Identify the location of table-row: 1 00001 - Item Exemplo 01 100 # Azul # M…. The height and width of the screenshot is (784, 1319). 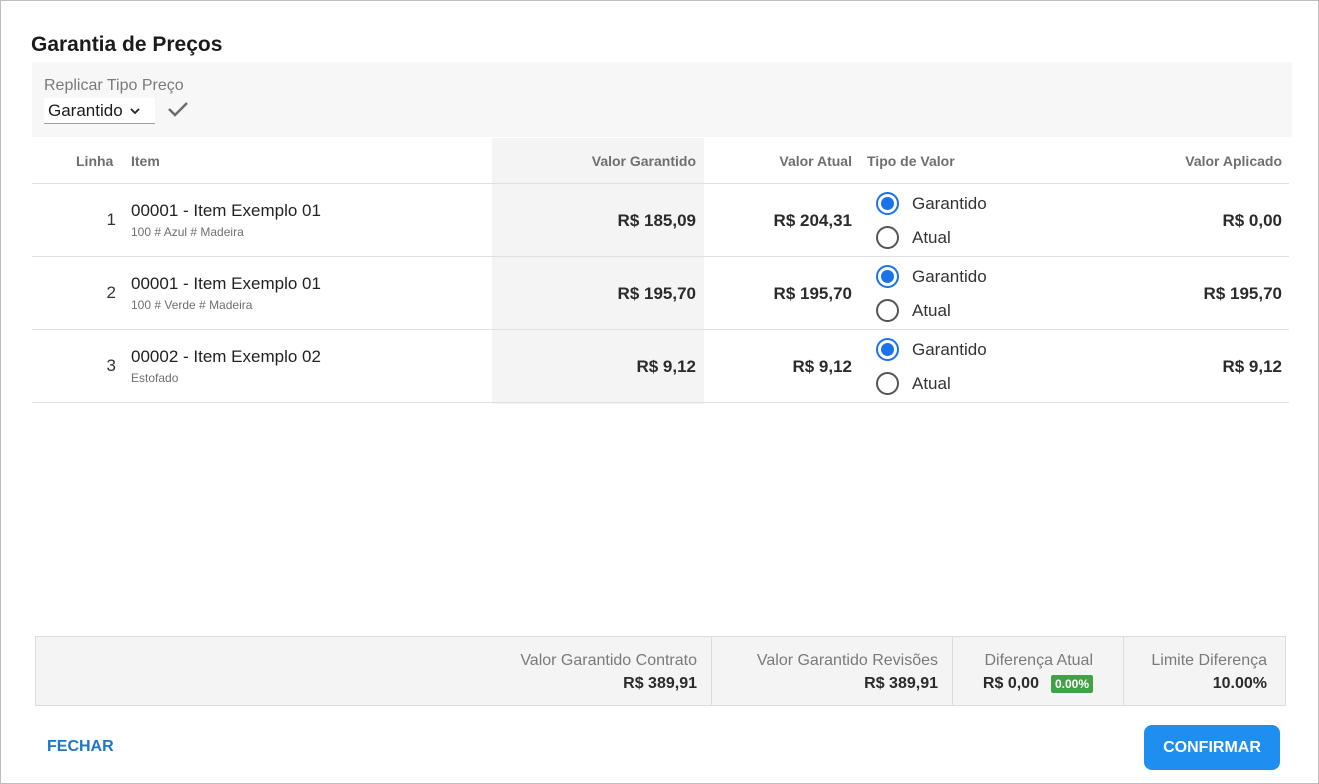
(660, 220).